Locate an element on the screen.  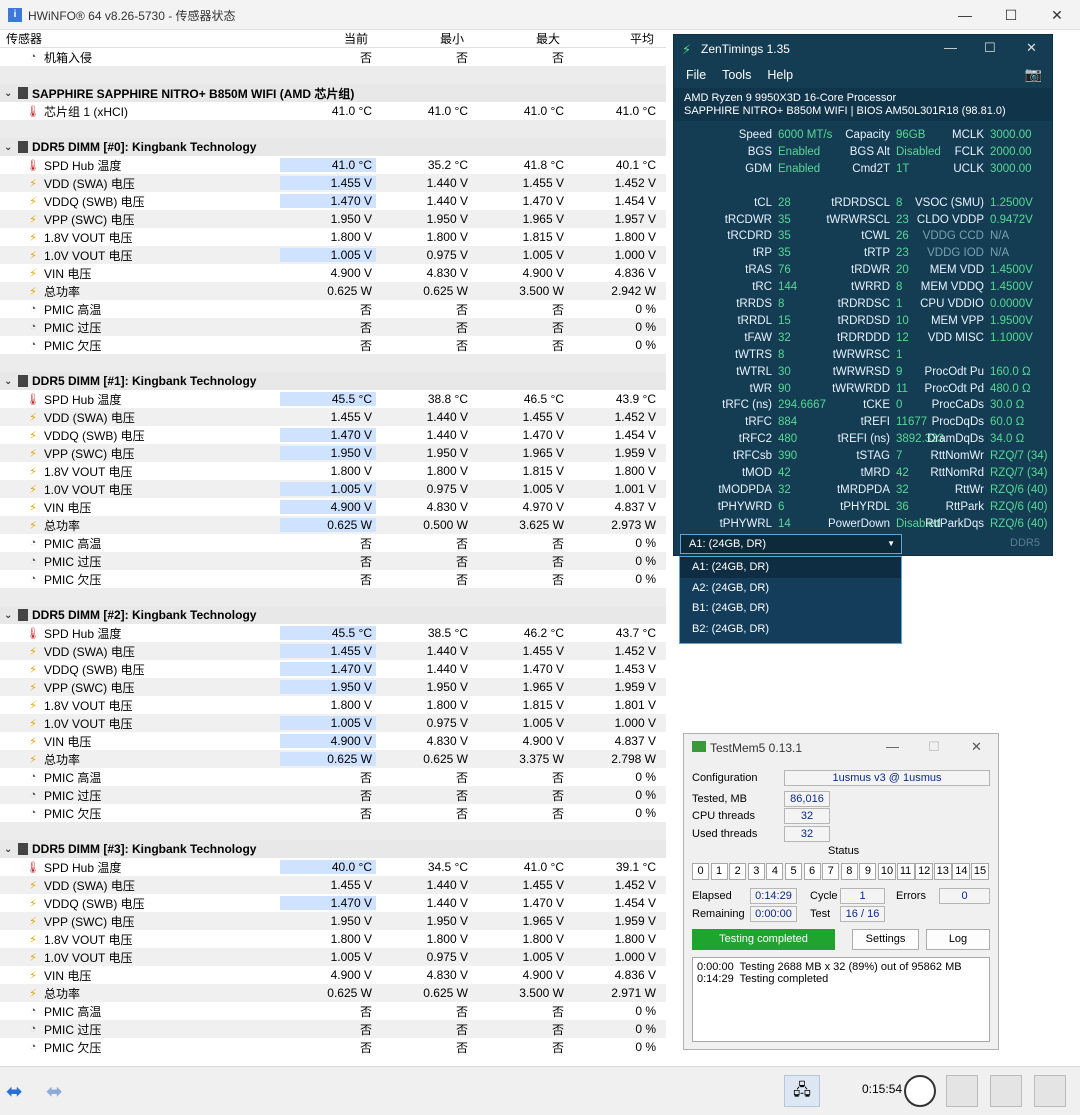
zt-minimize-button: — is located at coordinates (950, 47).